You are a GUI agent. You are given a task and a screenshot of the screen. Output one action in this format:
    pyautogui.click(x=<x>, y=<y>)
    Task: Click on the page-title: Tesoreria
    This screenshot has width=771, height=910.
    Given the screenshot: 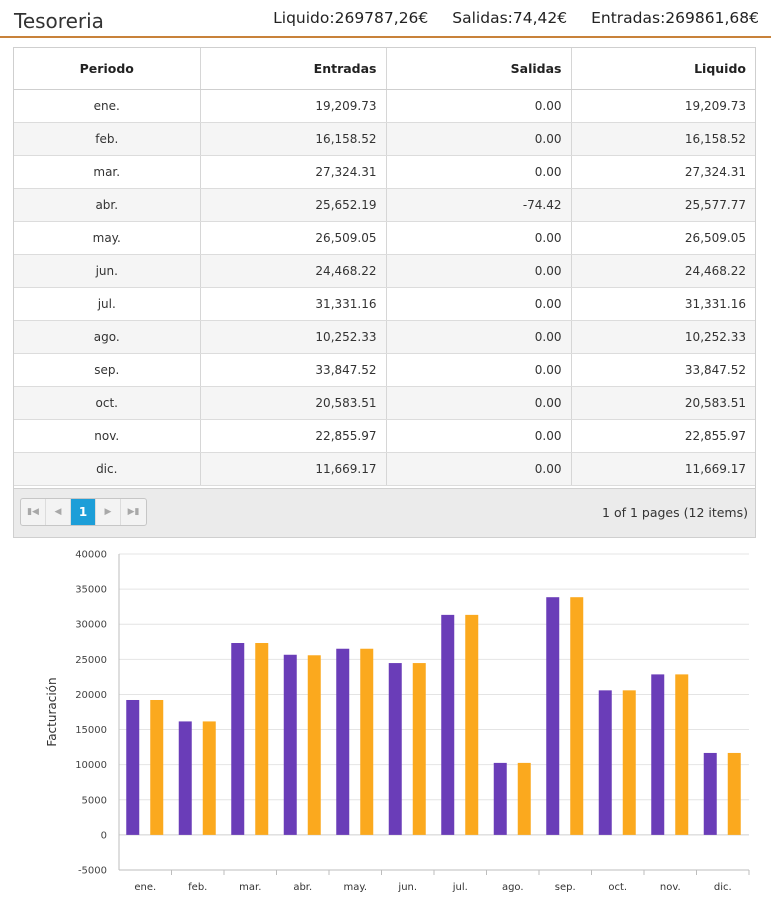 What is the action you would take?
    pyautogui.click(x=59, y=21)
    